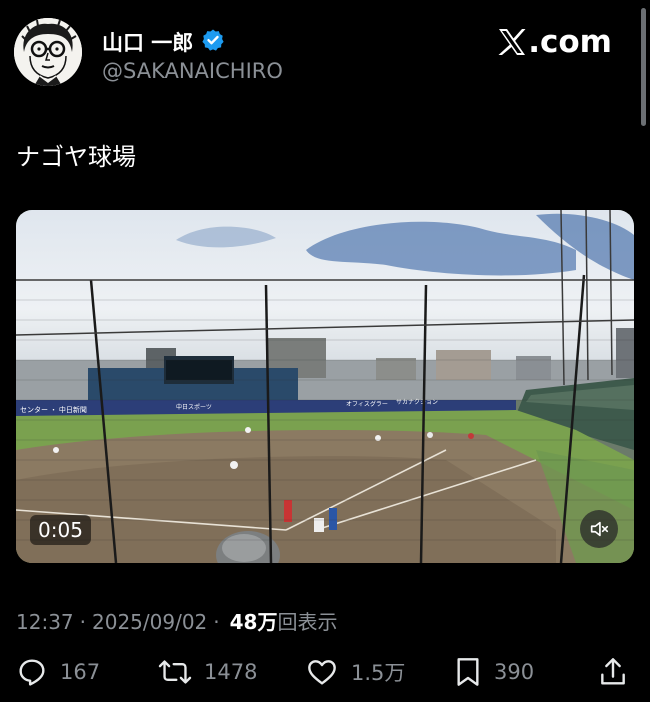  Describe the element at coordinates (175, 672) in the screenshot. I see `repost-icon` at that location.